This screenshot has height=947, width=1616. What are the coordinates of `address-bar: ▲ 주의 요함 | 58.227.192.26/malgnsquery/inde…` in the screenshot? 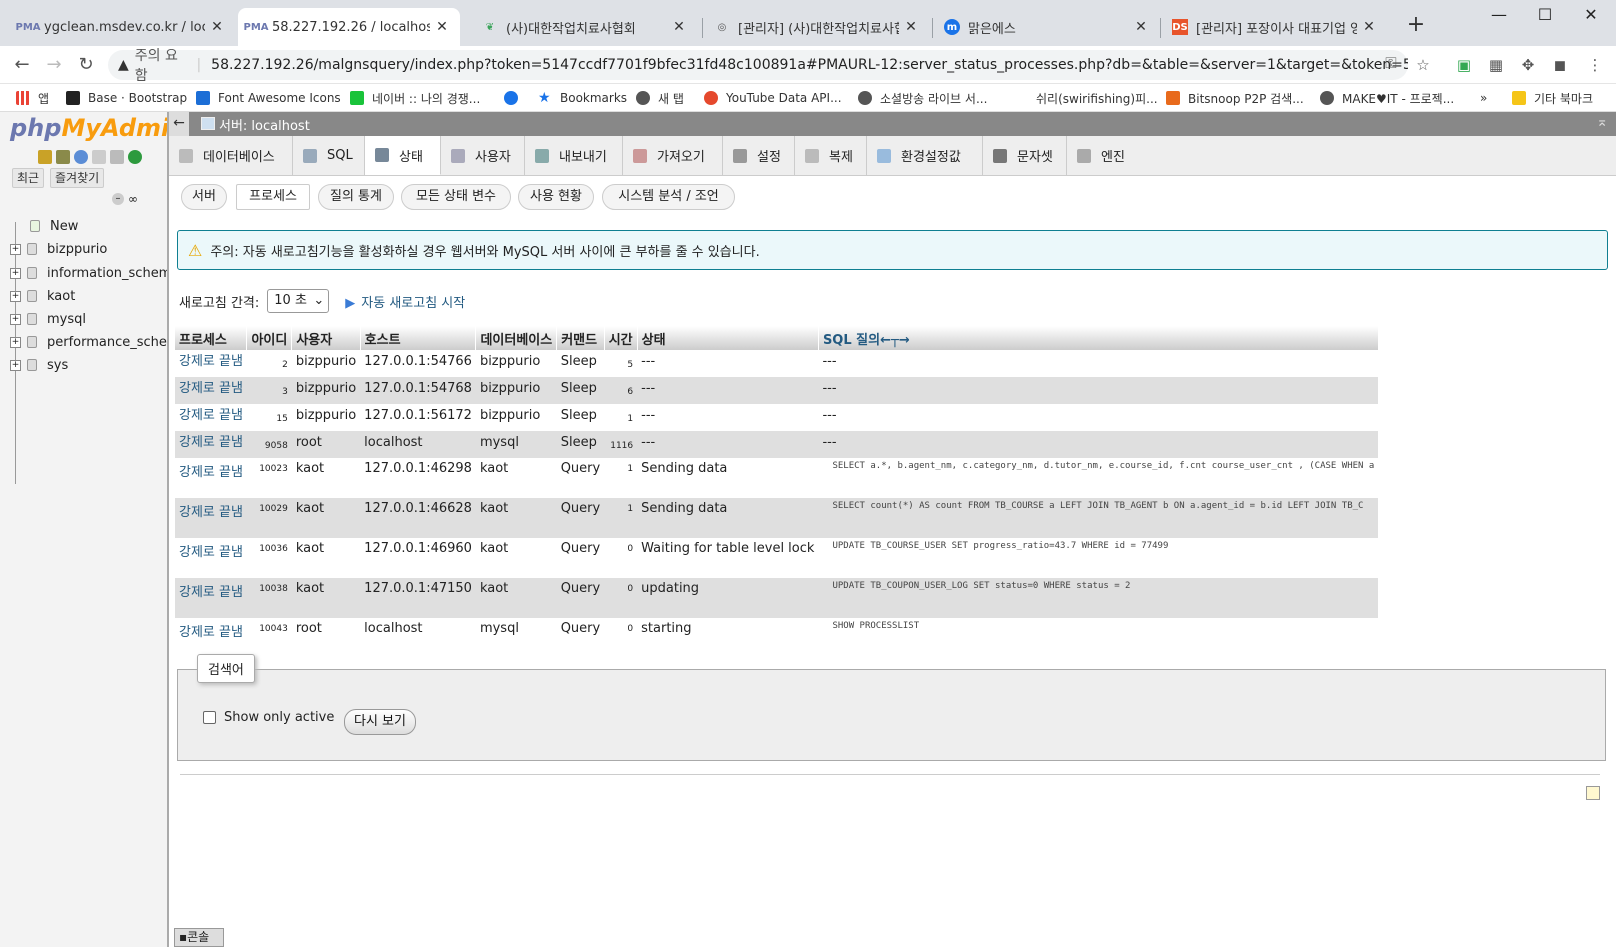 It's located at (758, 66).